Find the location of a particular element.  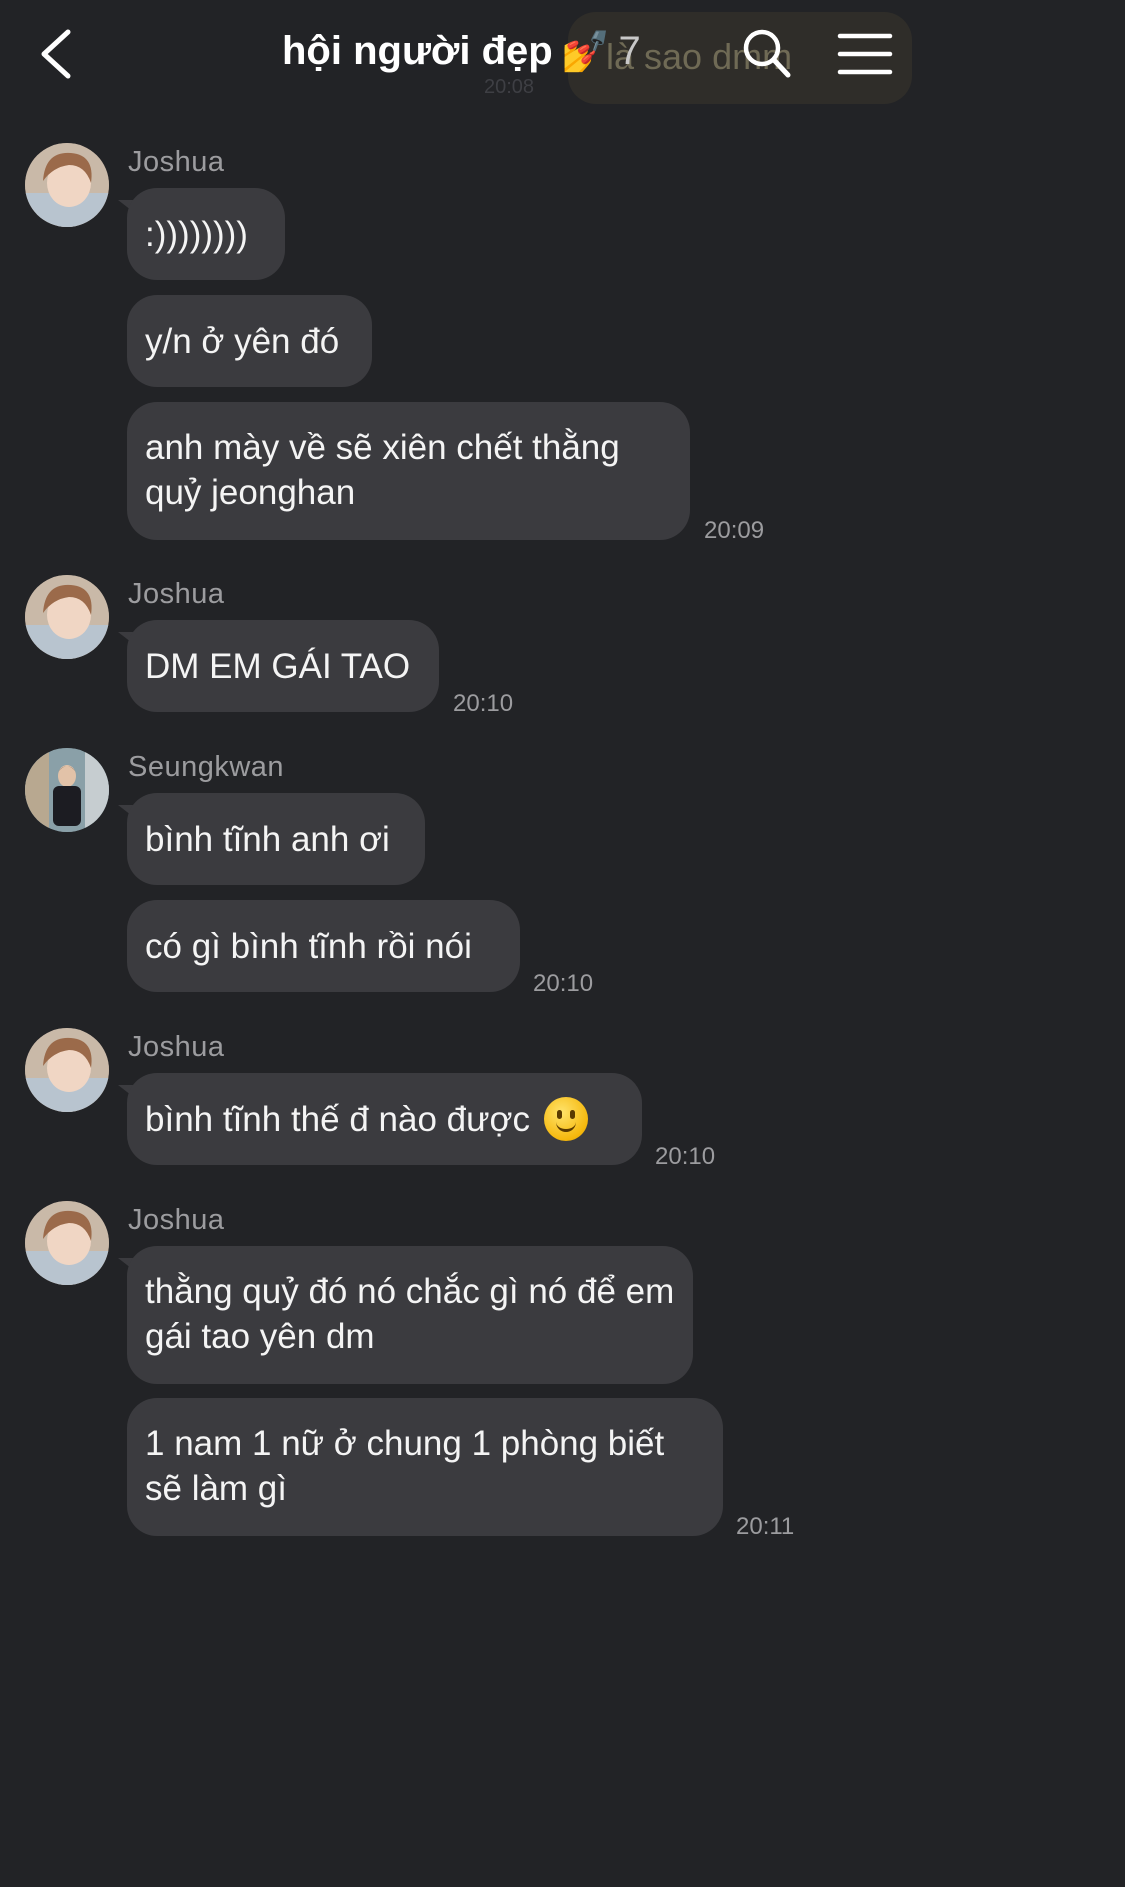

slightly-smiling-face-icon is located at coordinates (565, 1119).